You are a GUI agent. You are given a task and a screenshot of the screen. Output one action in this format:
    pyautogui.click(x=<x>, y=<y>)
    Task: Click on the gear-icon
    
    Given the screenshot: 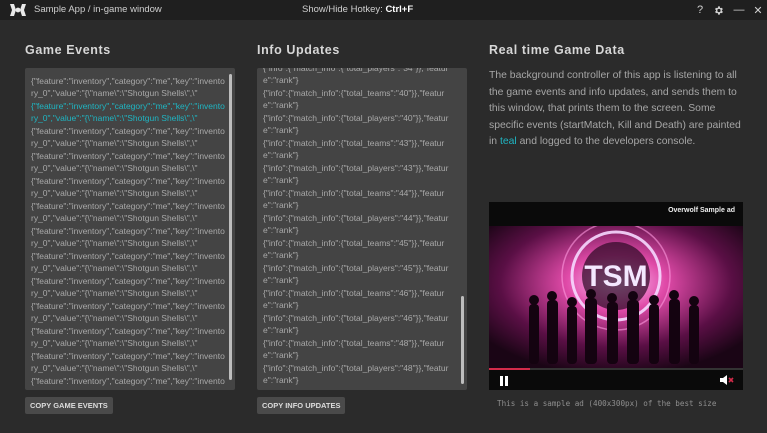 What is the action you would take?
    pyautogui.click(x=718, y=10)
    